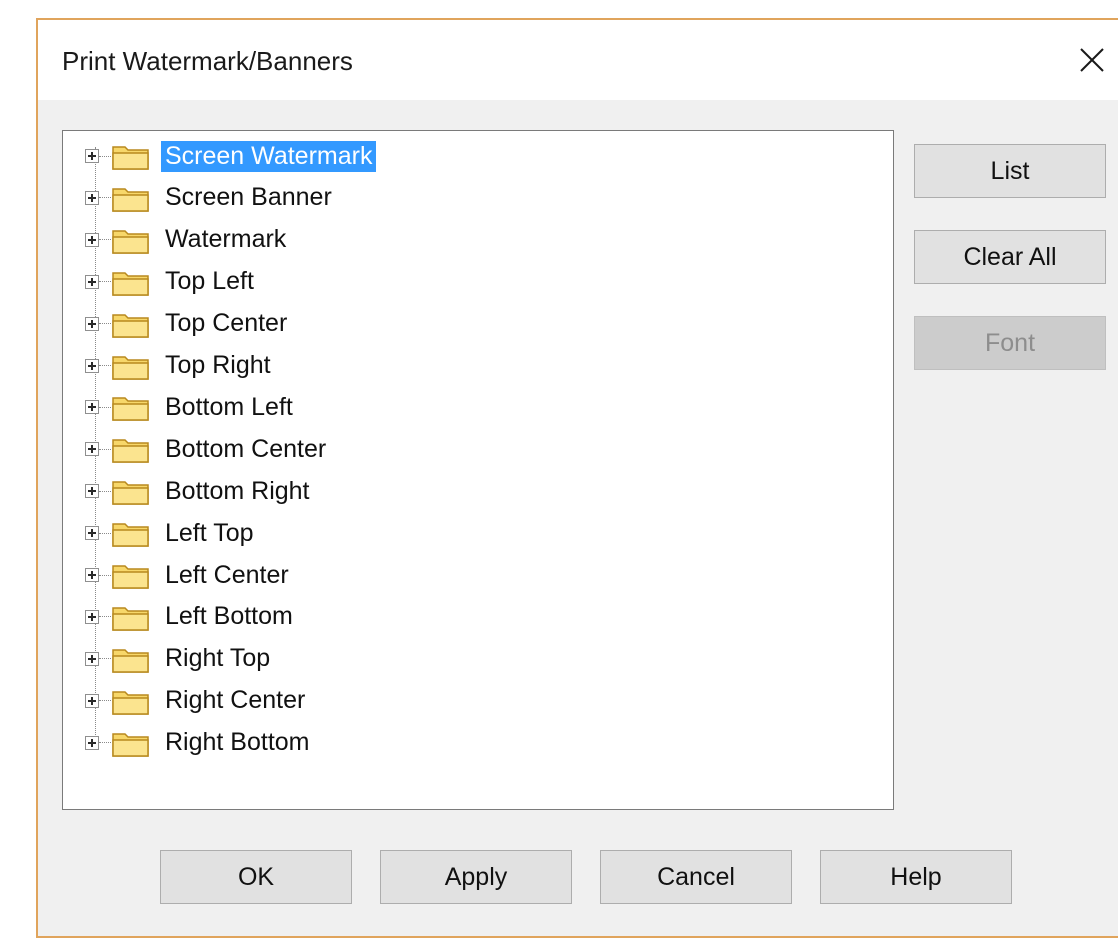 The image size is (1118, 942). I want to click on tree-item: Screen Banner, so click(365, 198).